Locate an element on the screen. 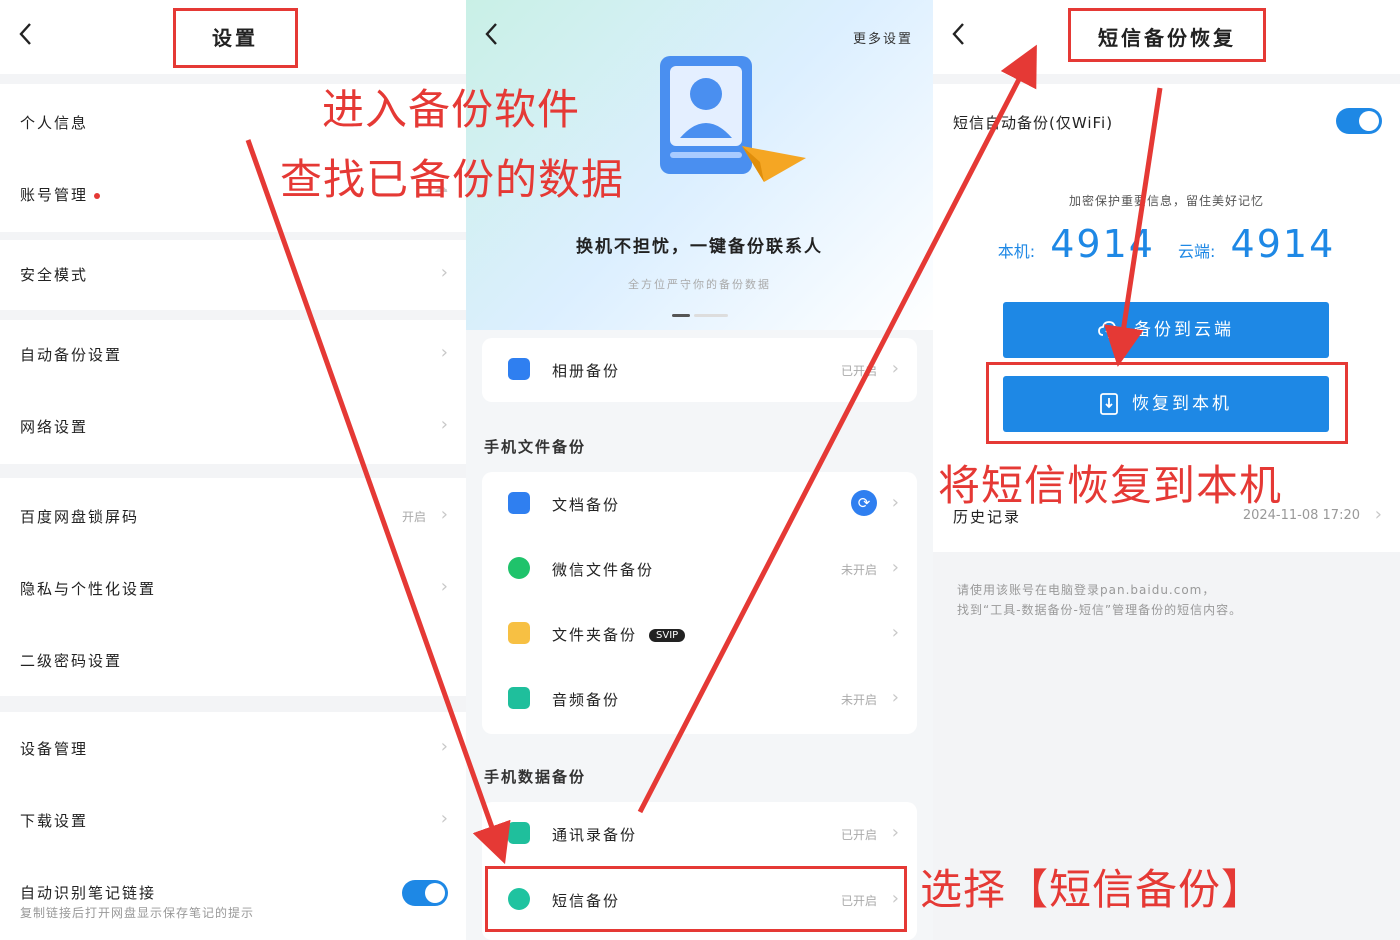 The image size is (1400, 940). annotation-enter-app: 进入备份软件 is located at coordinates (451, 109).